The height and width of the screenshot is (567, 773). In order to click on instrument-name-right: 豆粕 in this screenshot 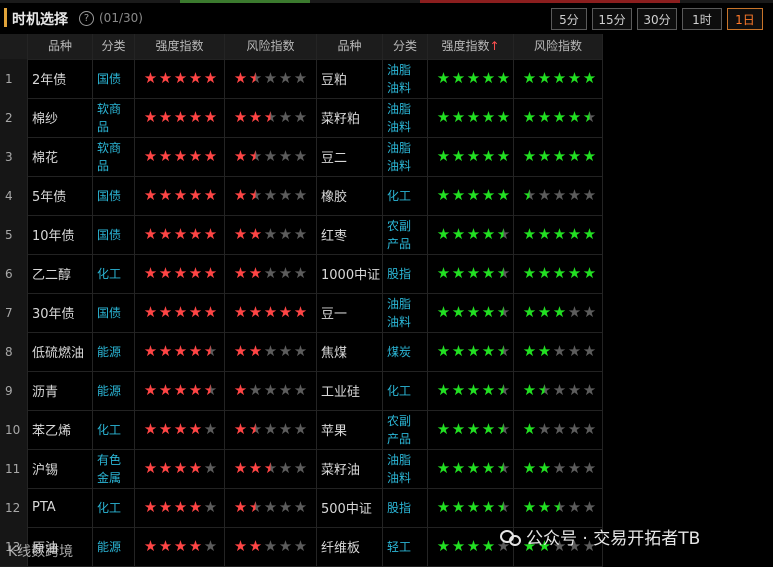, I will do `click(350, 78)`.